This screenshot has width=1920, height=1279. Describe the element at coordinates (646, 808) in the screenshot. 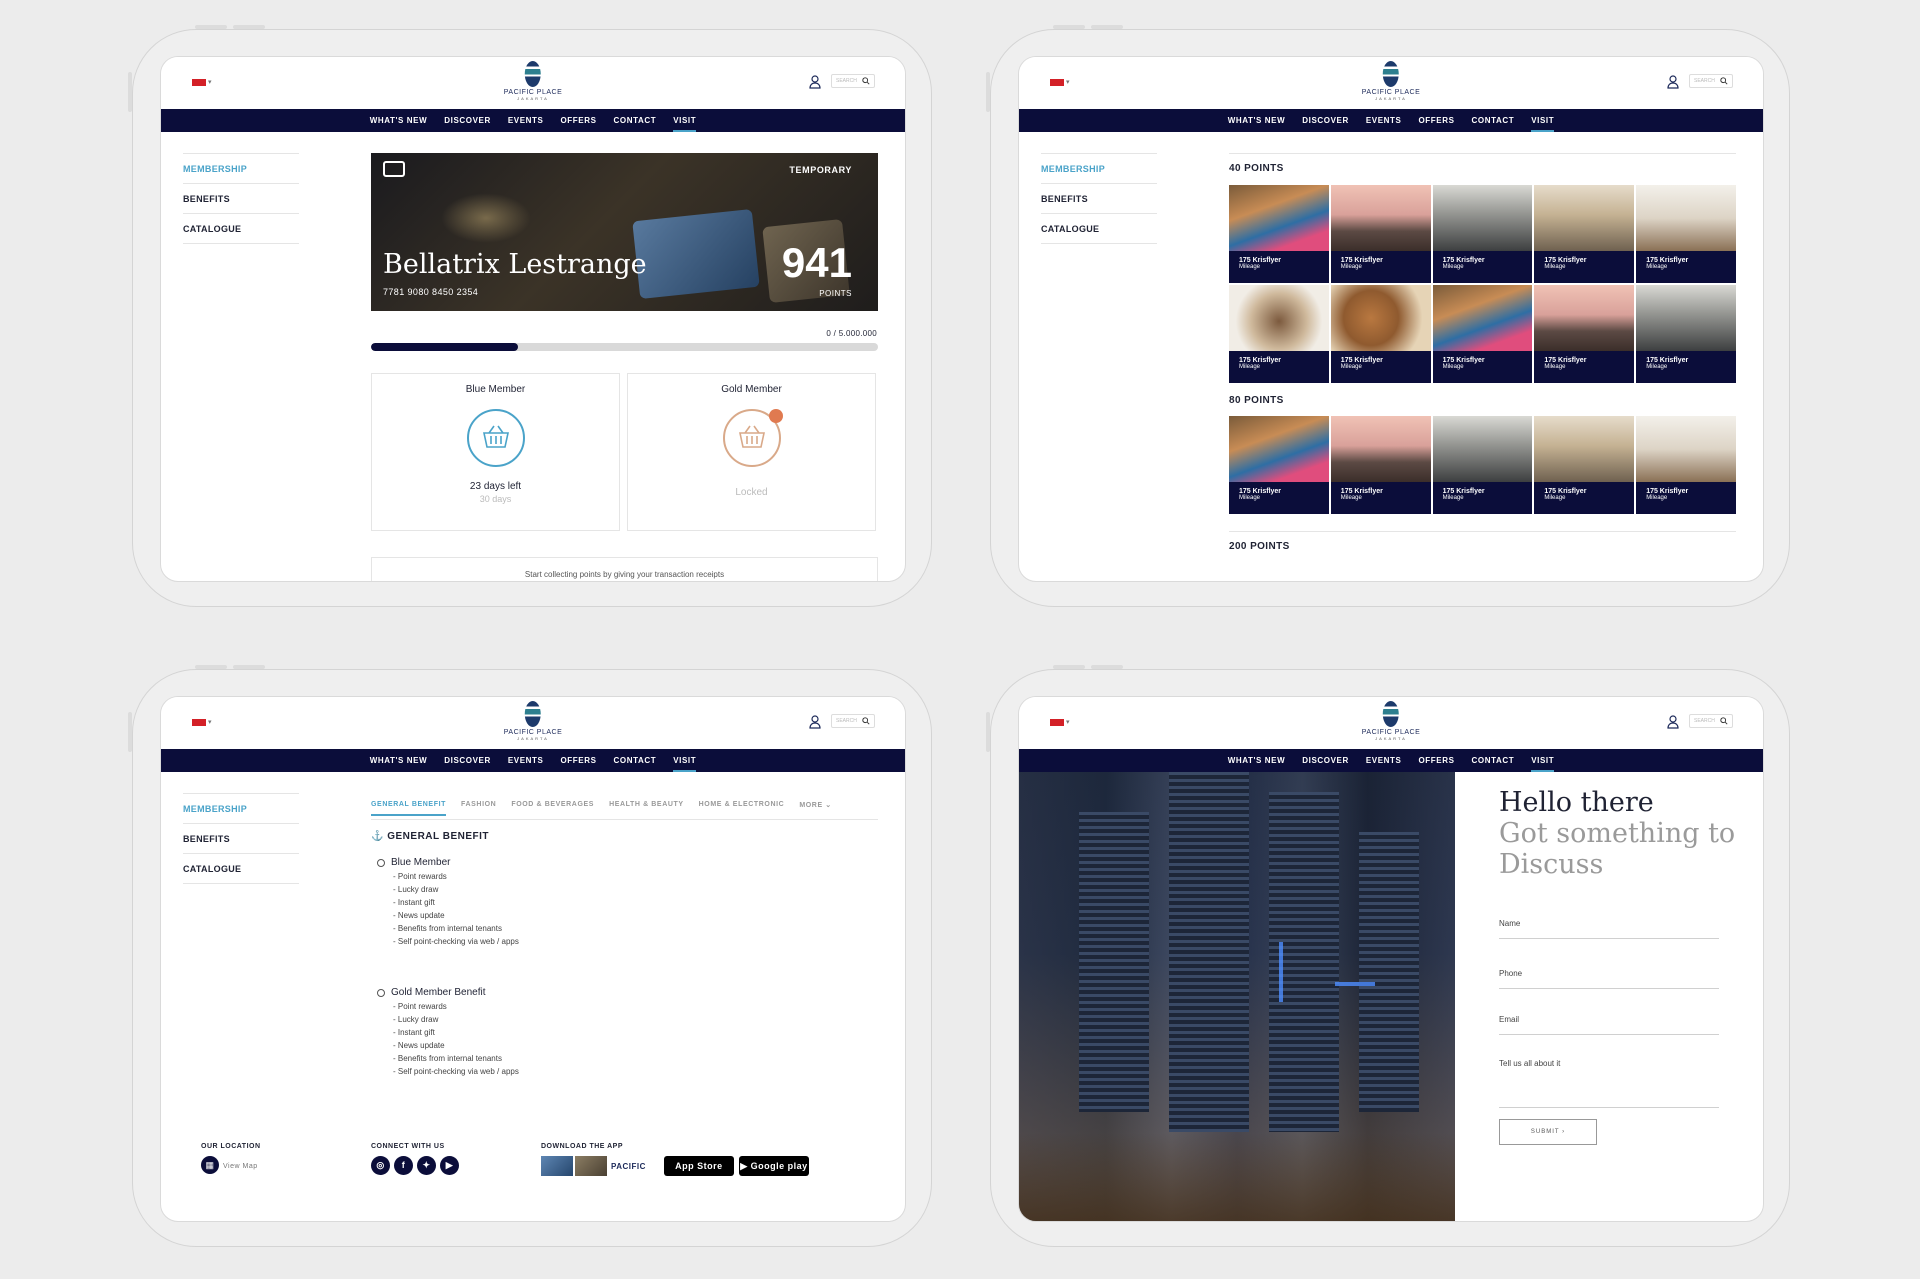

I see `tab-health-beauty: HEALTH & BEAUTY` at that location.